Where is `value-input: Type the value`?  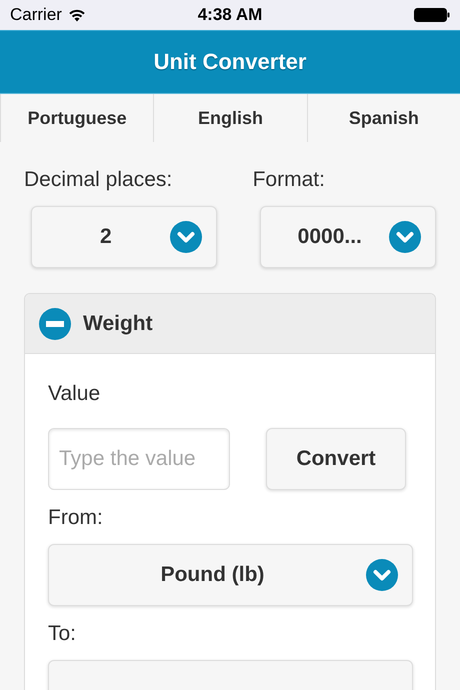 value-input: Type the value is located at coordinates (139, 459).